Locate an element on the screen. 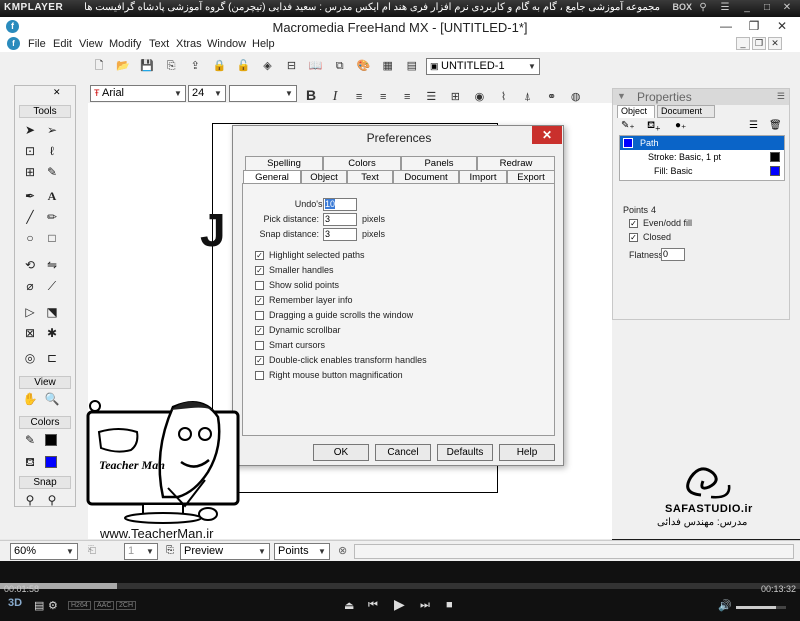  import-icon: ⎘ is located at coordinates (171, 66).